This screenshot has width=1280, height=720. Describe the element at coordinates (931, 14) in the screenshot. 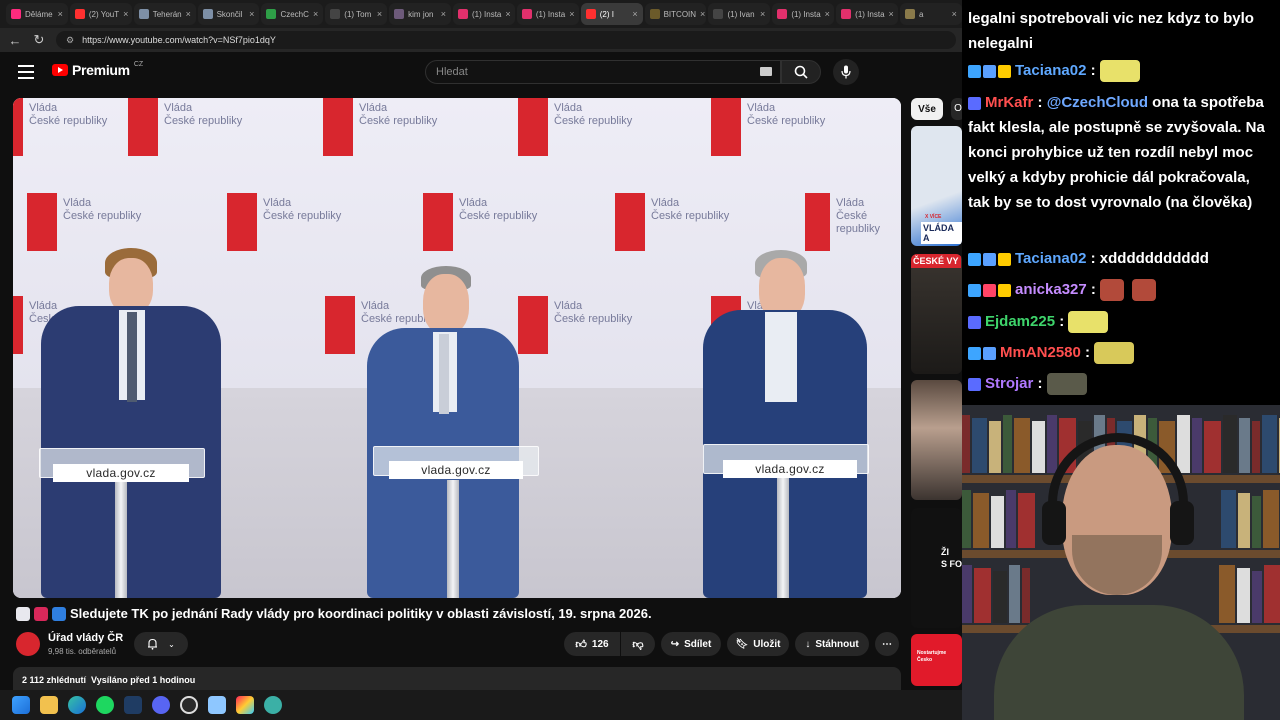

I see `browser-tab: a ×` at that location.